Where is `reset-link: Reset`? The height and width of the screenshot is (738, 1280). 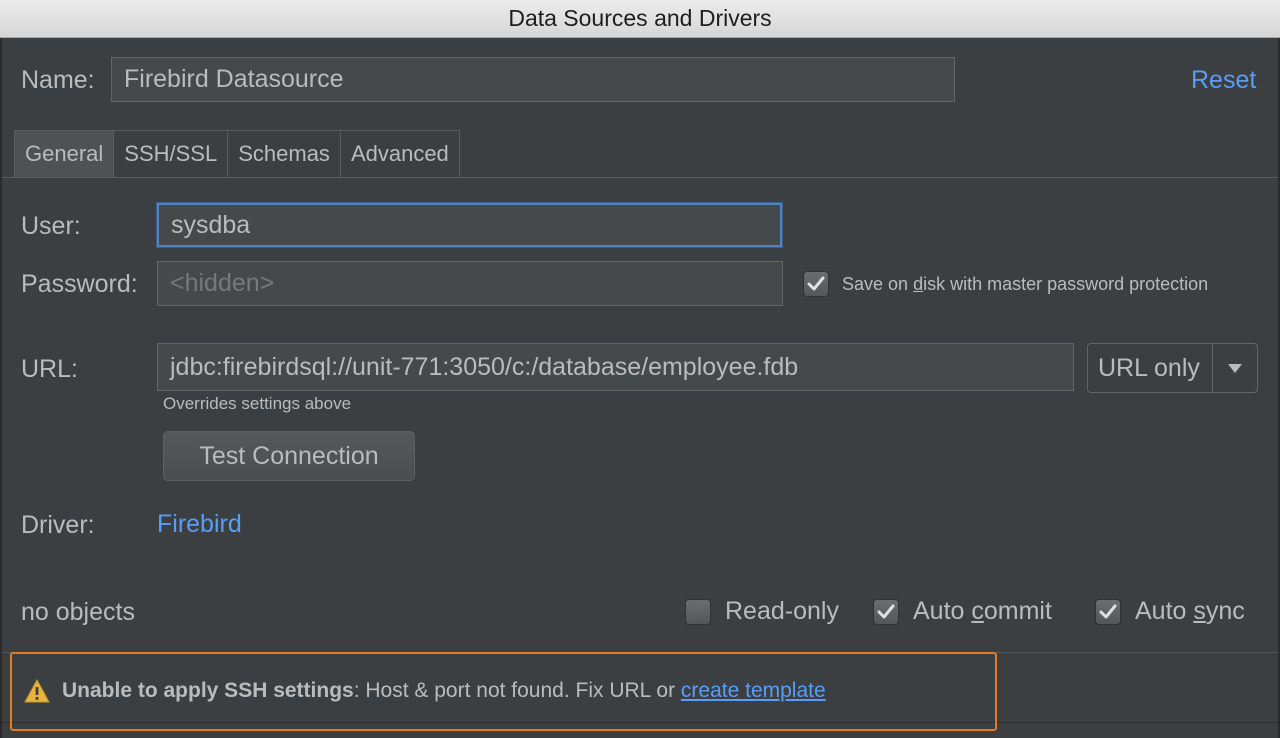 reset-link: Reset is located at coordinates (1223, 80).